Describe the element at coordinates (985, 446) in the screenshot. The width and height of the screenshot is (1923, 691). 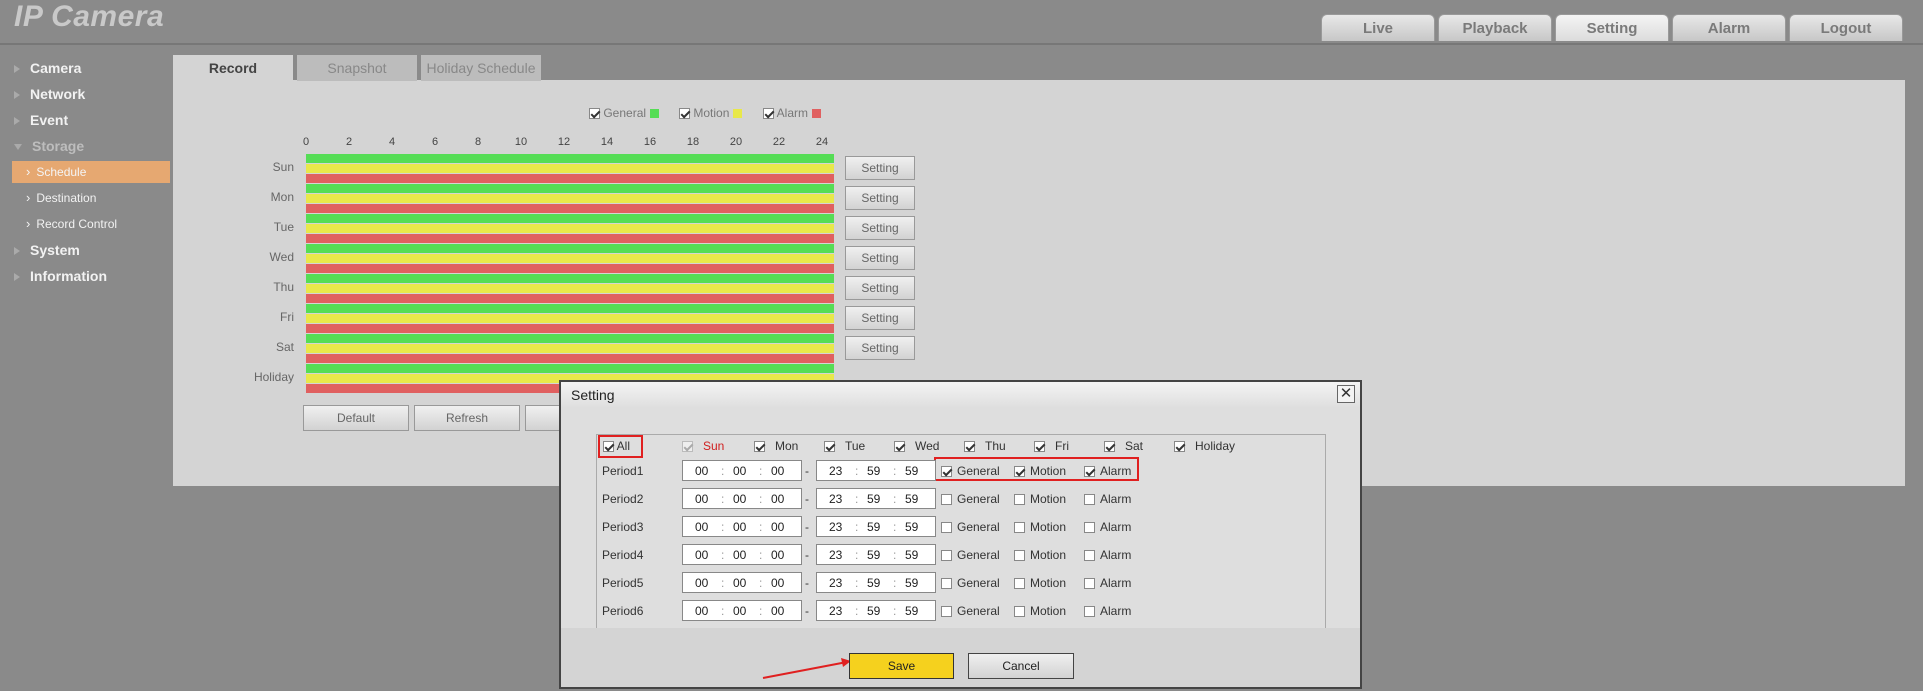
I see `dialog-day-thu: Thu` at that location.